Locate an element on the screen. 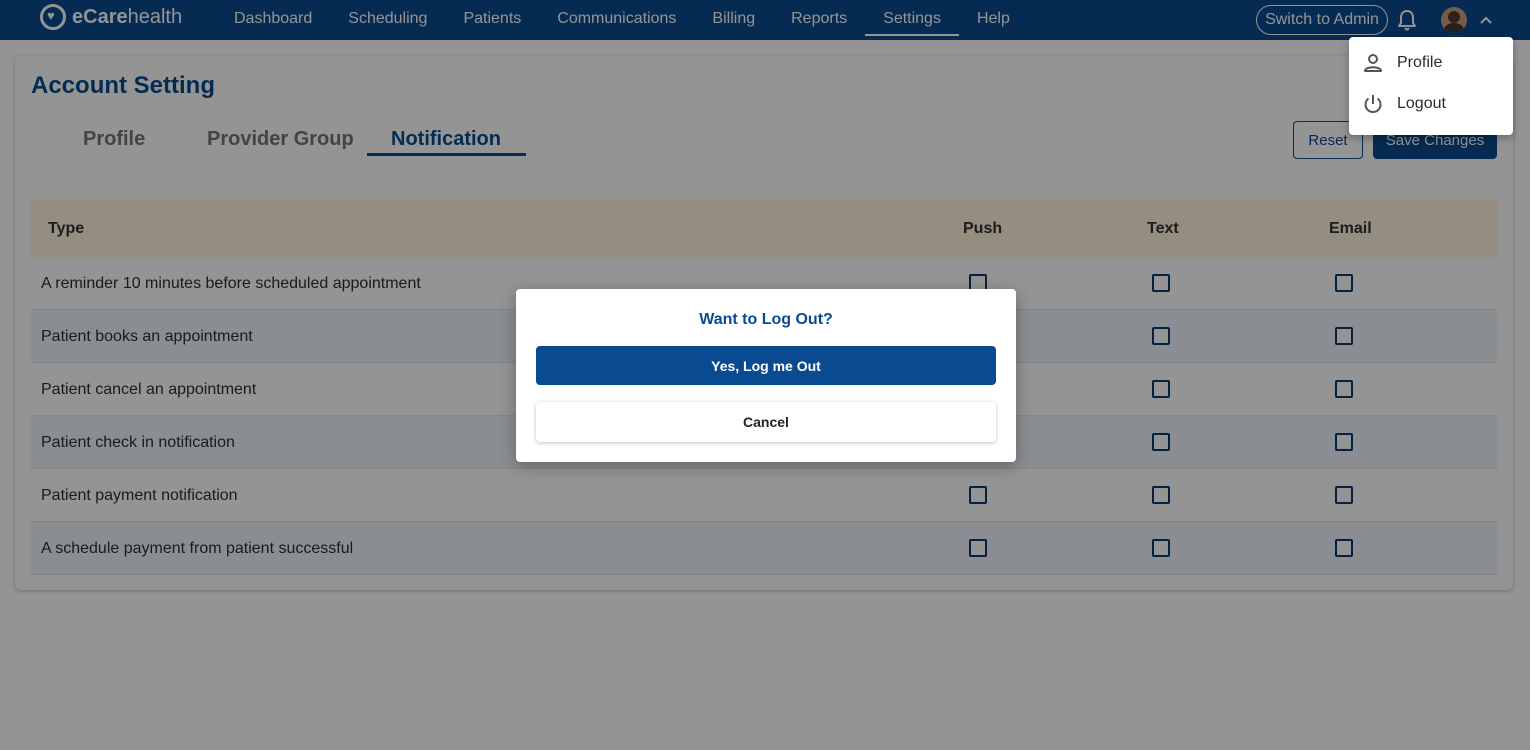  power-icon is located at coordinates (1373, 104).